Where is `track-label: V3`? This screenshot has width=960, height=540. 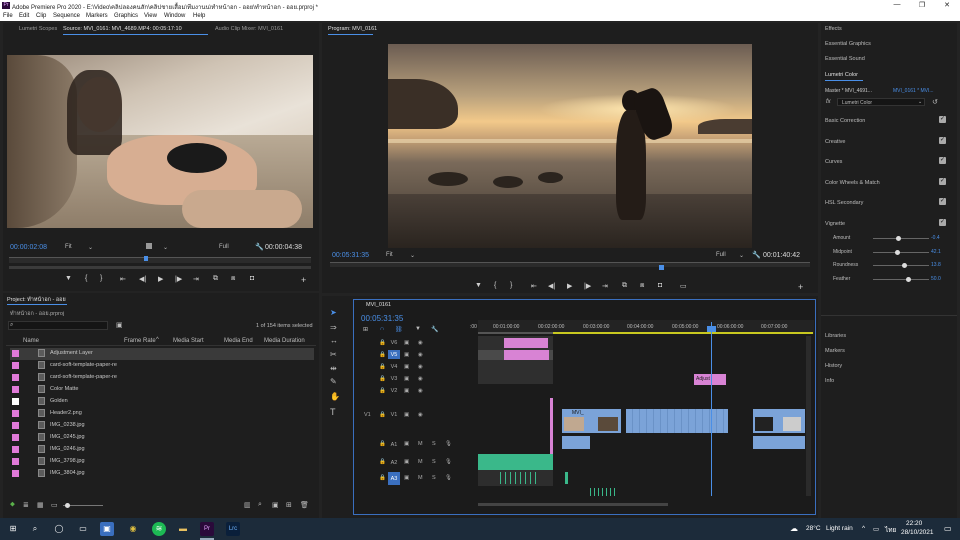
track-label: V3 is located at coordinates (394, 378).